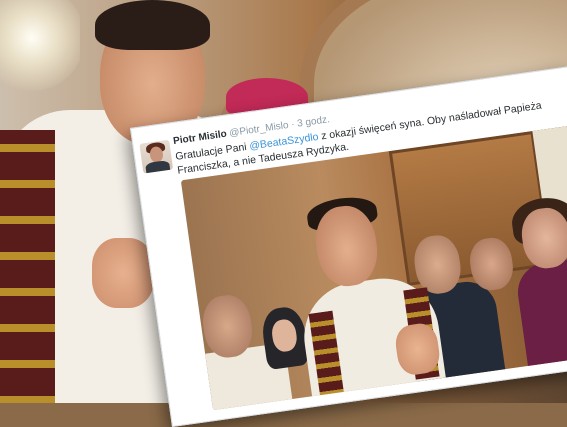 This screenshot has width=567, height=427. What do you see at coordinates (27, 266) in the screenshot?
I see `priest-stole-left` at bounding box center [27, 266].